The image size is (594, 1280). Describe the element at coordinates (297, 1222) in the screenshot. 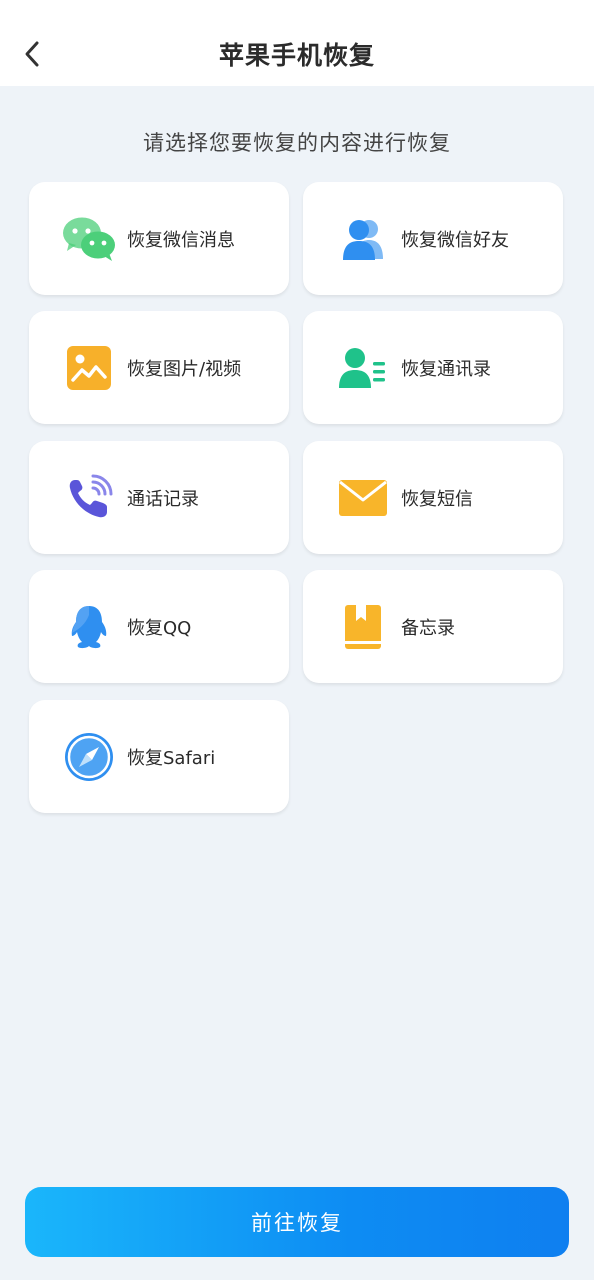

I see `go-recover-button: 前往恢复` at that location.